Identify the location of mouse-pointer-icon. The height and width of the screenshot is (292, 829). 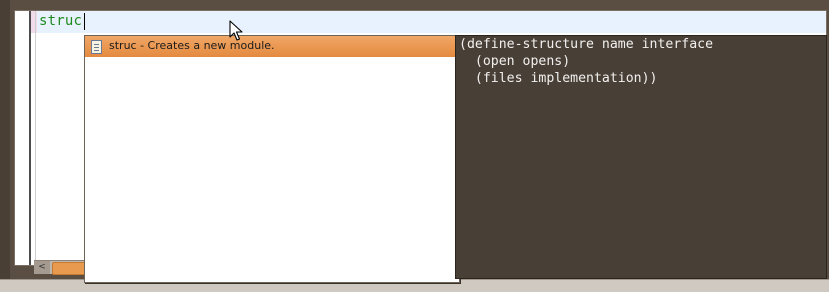
(236, 30).